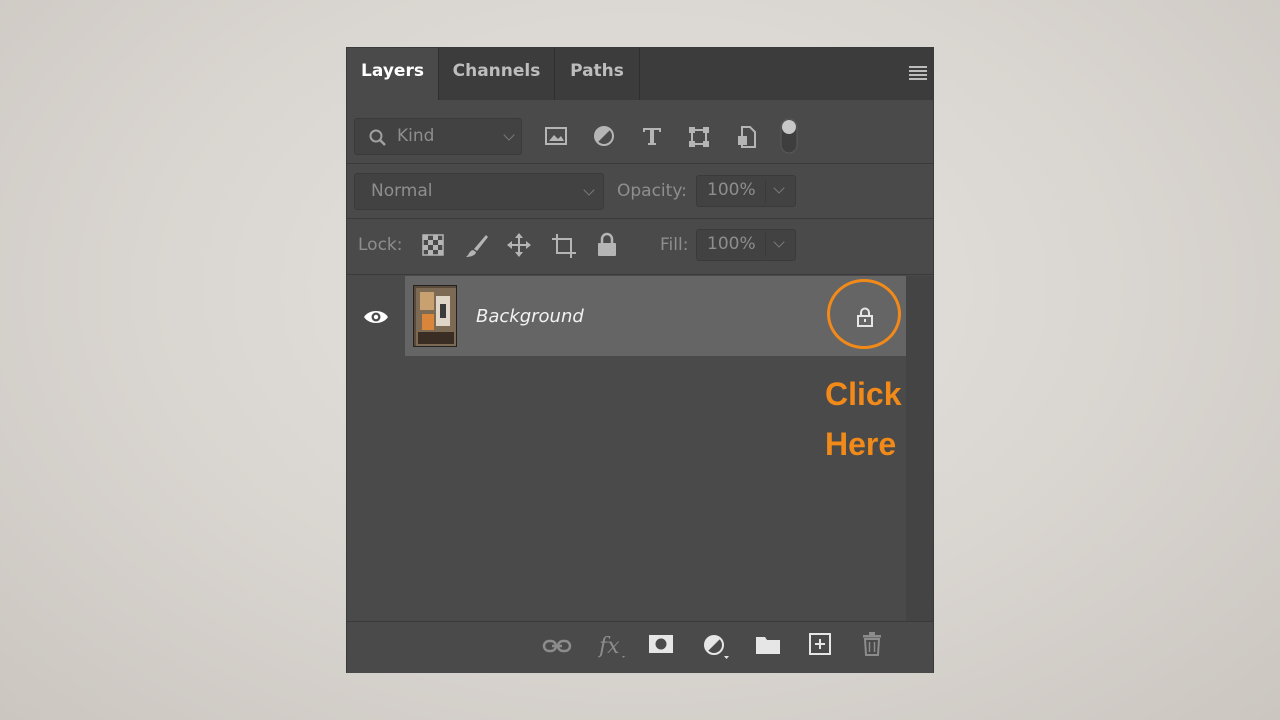  What do you see at coordinates (731, 190) in the screenshot?
I see `opacity-value: 100%` at bounding box center [731, 190].